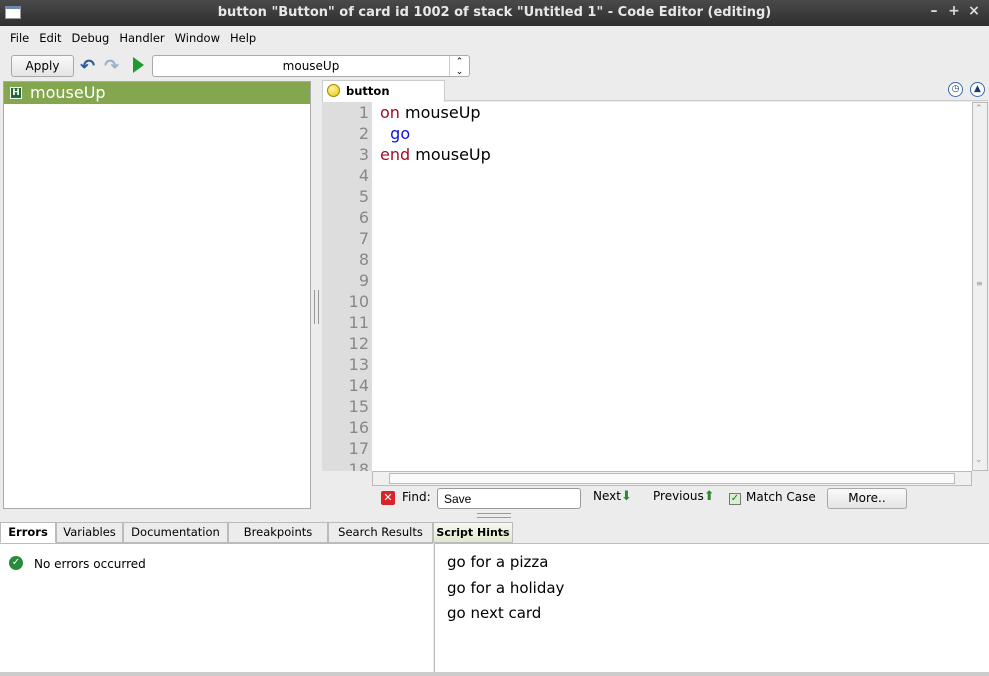 The height and width of the screenshot is (676, 989). Describe the element at coordinates (16, 93) in the screenshot. I see `handler-icon: H` at that location.